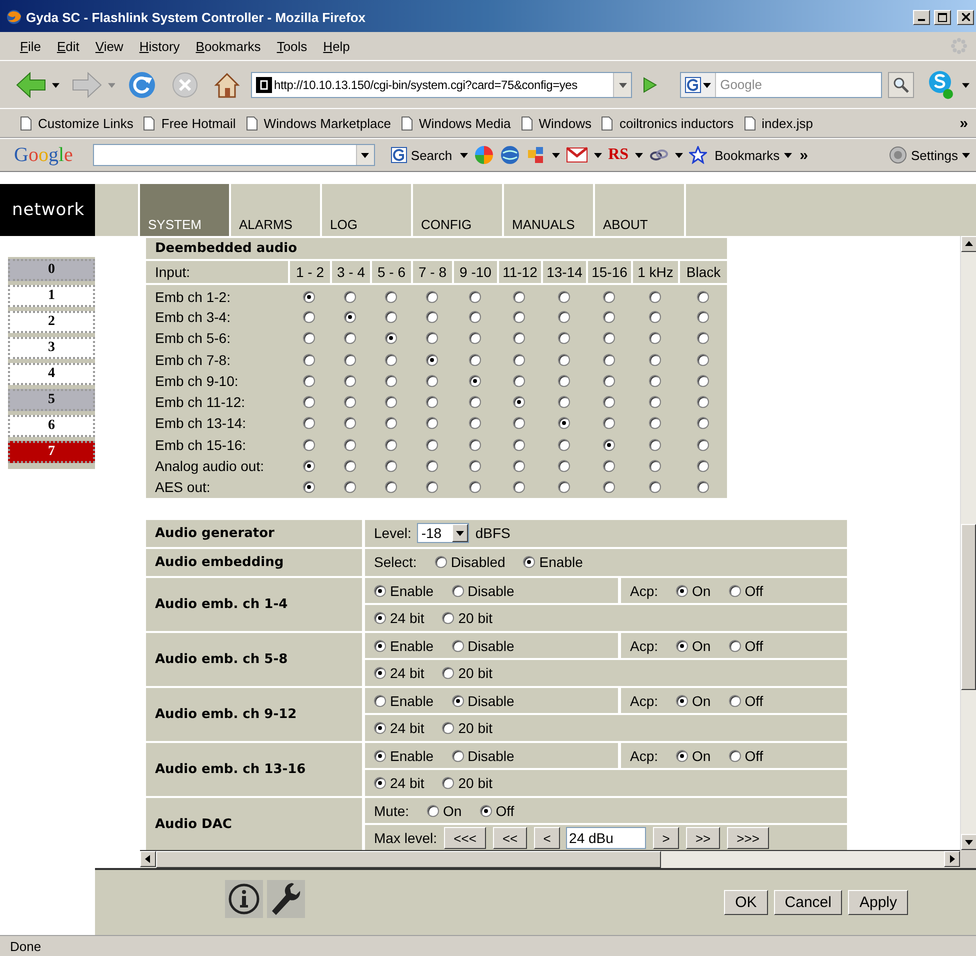  I want to click on menu-item: Edit, so click(68, 46).